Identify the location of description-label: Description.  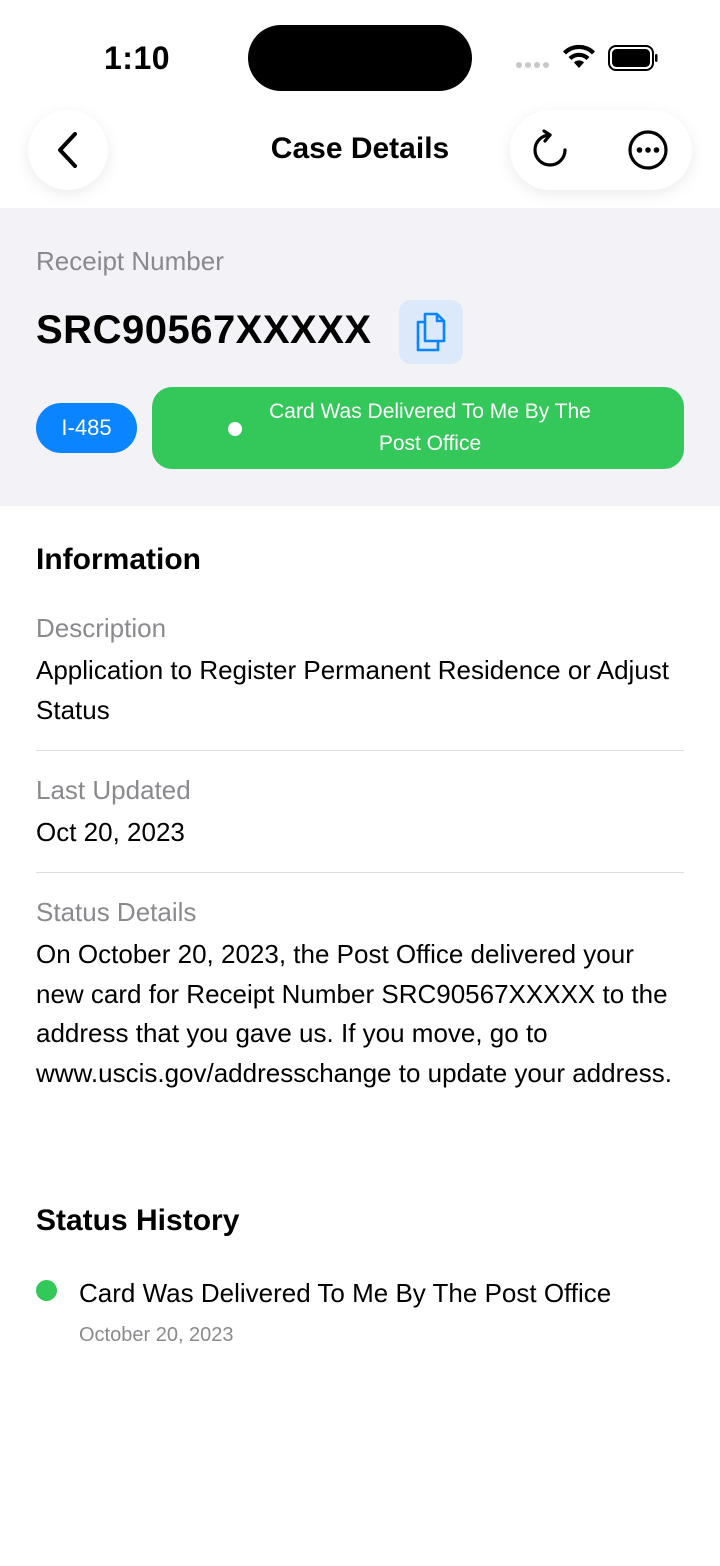
(101, 628).